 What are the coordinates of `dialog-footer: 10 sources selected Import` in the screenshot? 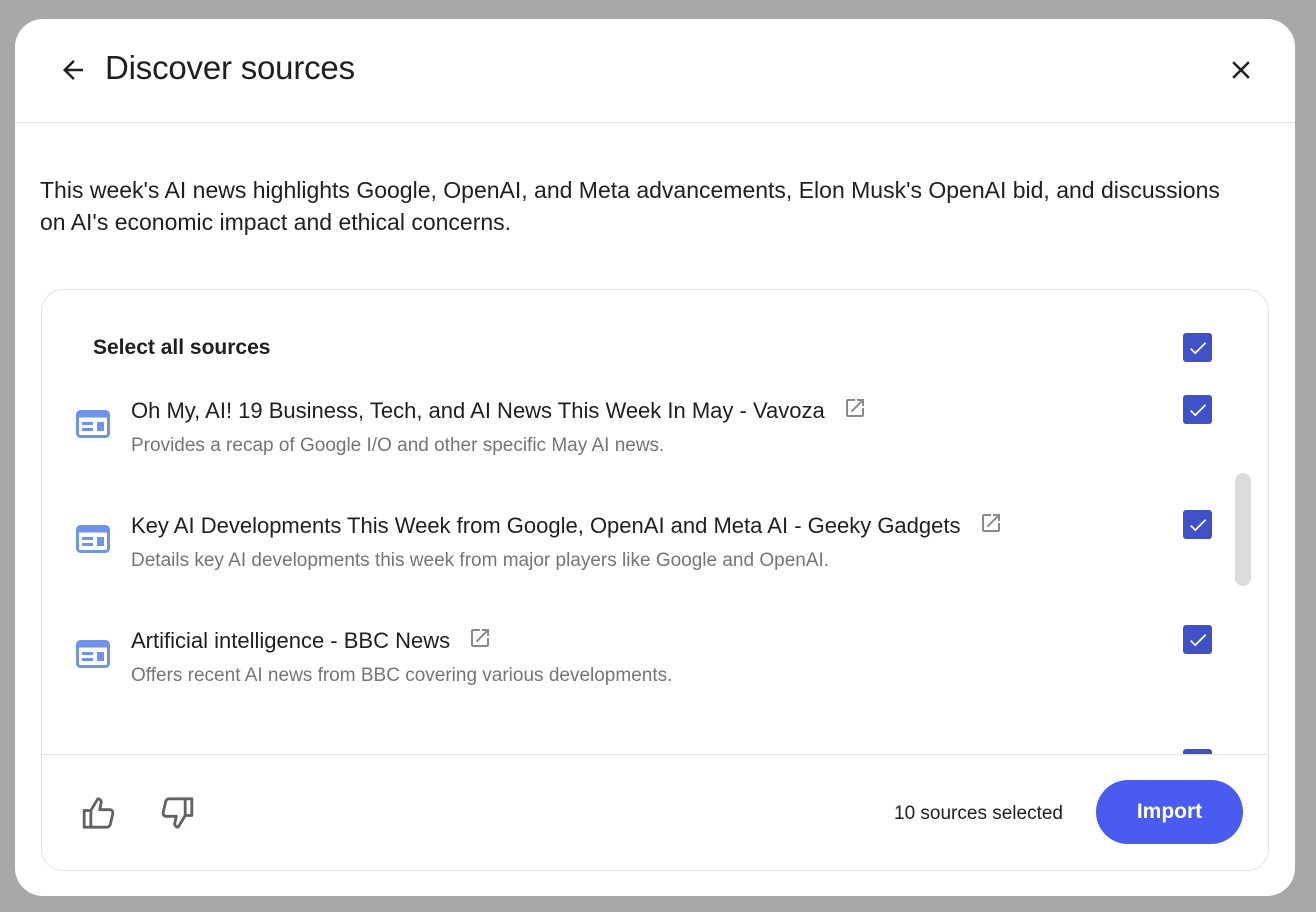 It's located at (655, 812).